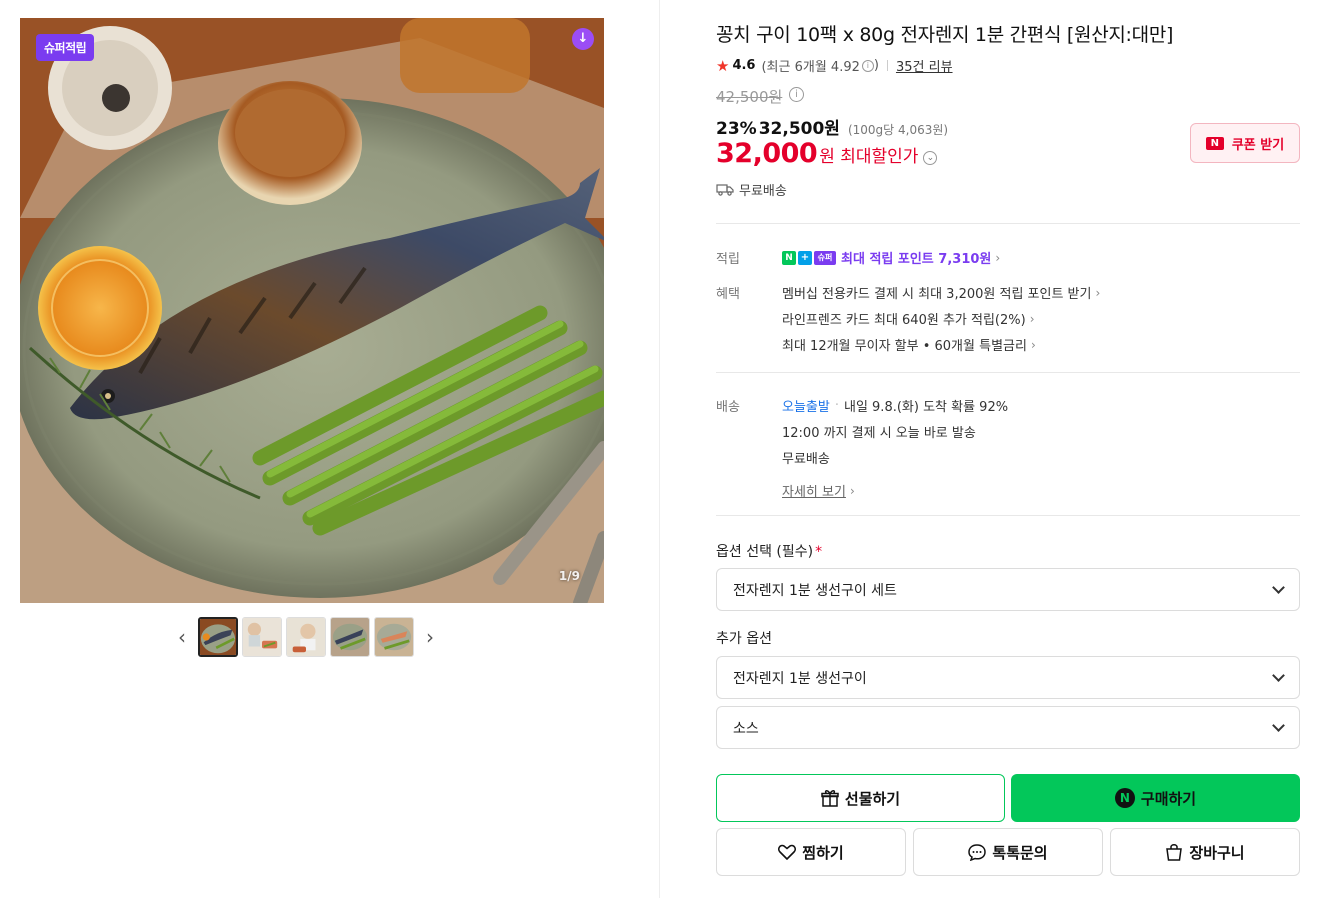 The height and width of the screenshot is (898, 1322). Describe the element at coordinates (904, 346) in the screenshot. I see `benefit-text: 최대 12개월 무이자 할부 • 60개월 특별금리` at that location.